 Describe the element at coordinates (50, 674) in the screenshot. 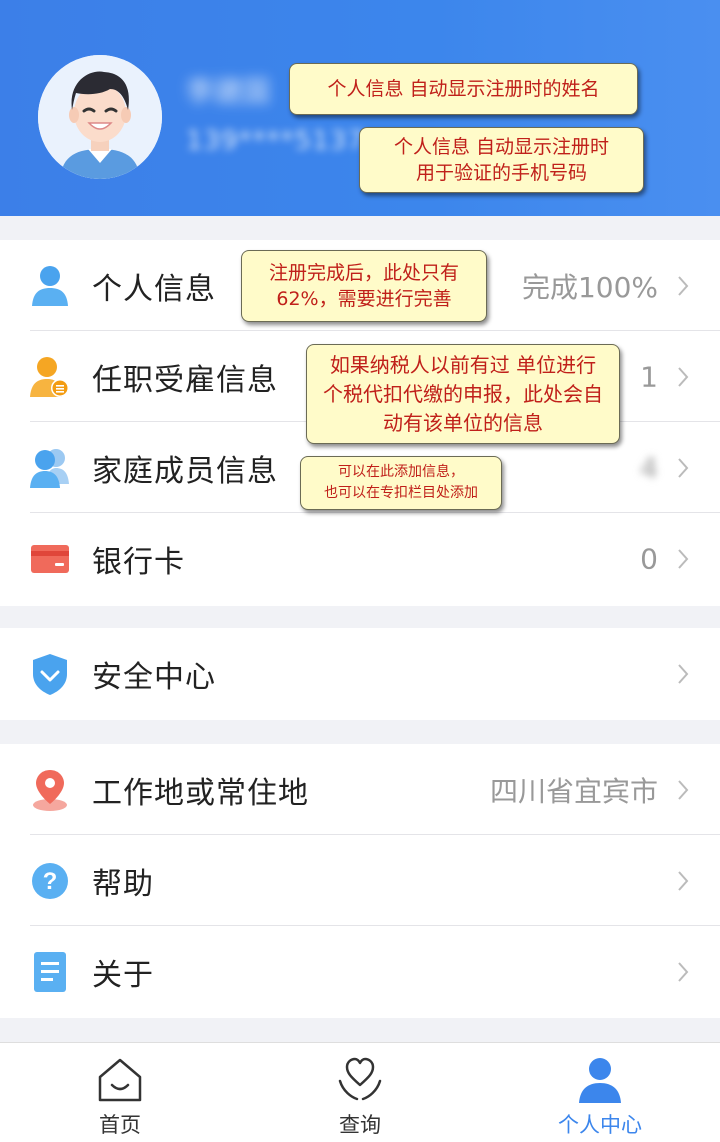

I see `shield-icon` at that location.